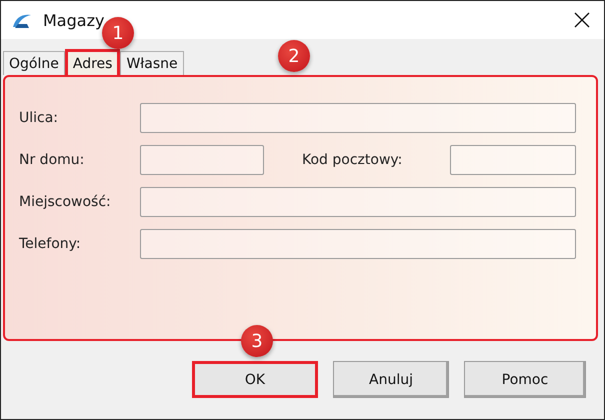 Image resolution: width=605 pixels, height=420 pixels. I want to click on field-label: Nr domu:, so click(52, 160).